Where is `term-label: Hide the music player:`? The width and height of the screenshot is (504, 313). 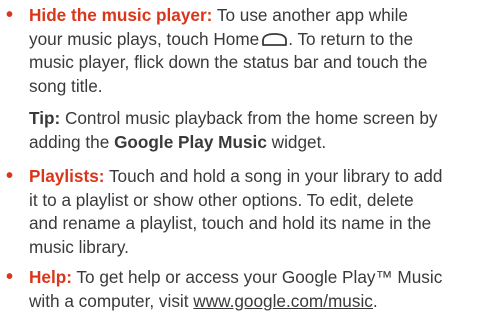
term-label: Hide the music player: is located at coordinates (120, 15).